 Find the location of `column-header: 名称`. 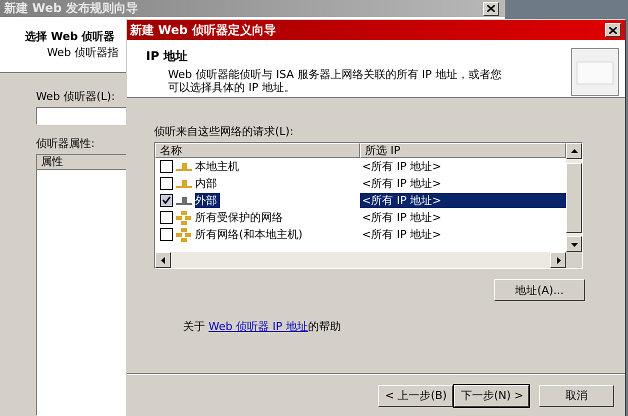

column-header: 名称 is located at coordinates (257, 150).